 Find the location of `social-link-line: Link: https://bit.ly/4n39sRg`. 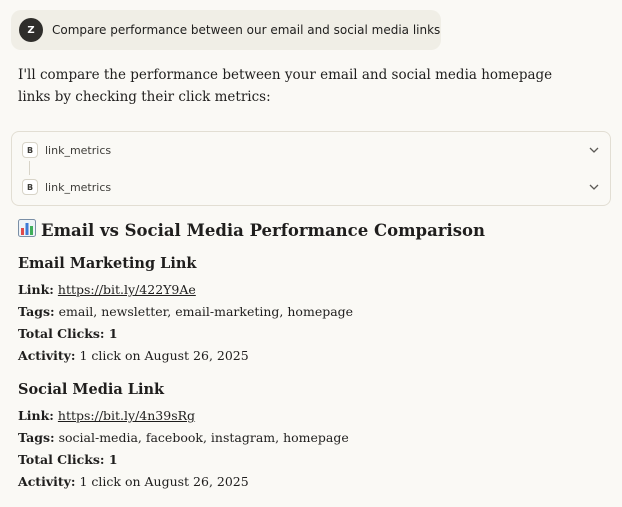

social-link-line: Link: https://bit.ly/4n39sRg is located at coordinates (106, 416).